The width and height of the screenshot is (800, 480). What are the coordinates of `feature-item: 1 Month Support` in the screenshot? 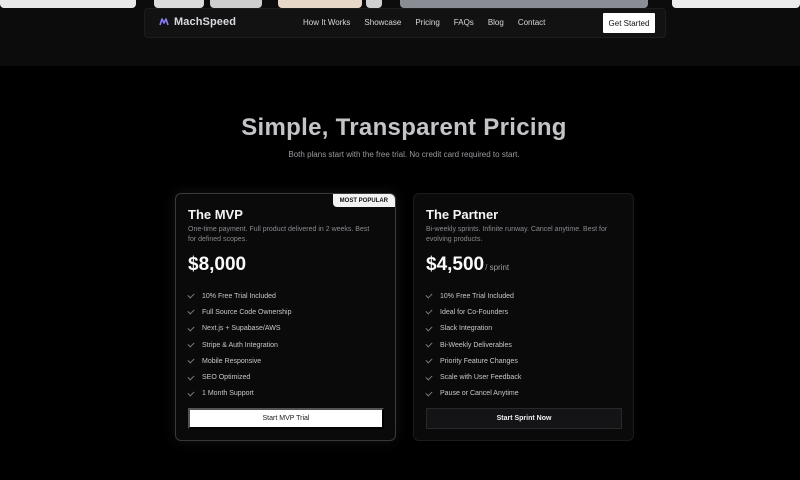 It's located at (239, 394).